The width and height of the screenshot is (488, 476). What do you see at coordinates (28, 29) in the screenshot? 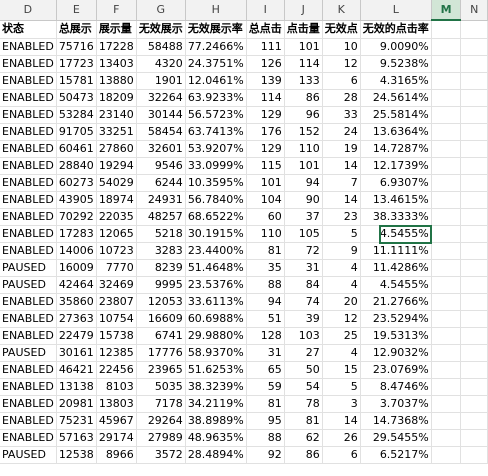
I see `header-cell-status: 状态` at bounding box center [28, 29].